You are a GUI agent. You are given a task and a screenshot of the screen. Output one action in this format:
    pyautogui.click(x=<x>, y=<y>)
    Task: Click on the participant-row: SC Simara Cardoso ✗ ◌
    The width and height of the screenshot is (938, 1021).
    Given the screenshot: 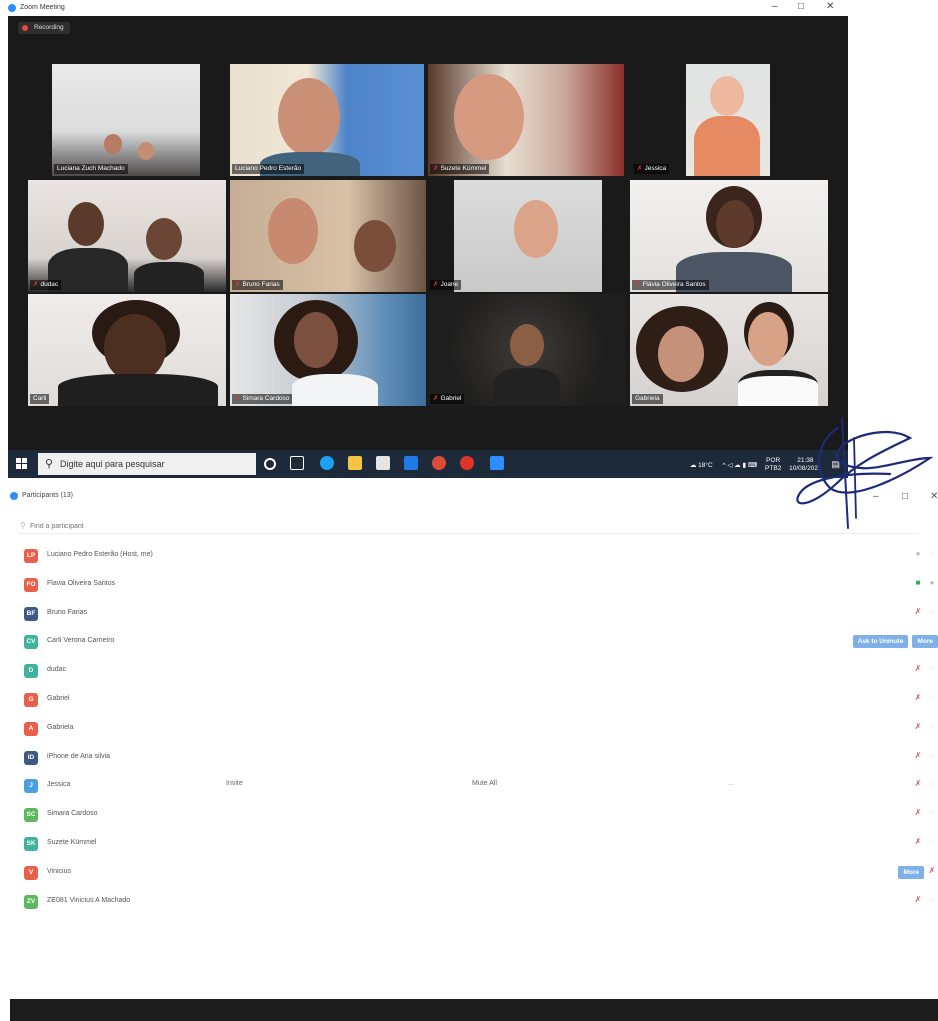 What is the action you would take?
    pyautogui.click(x=469, y=815)
    